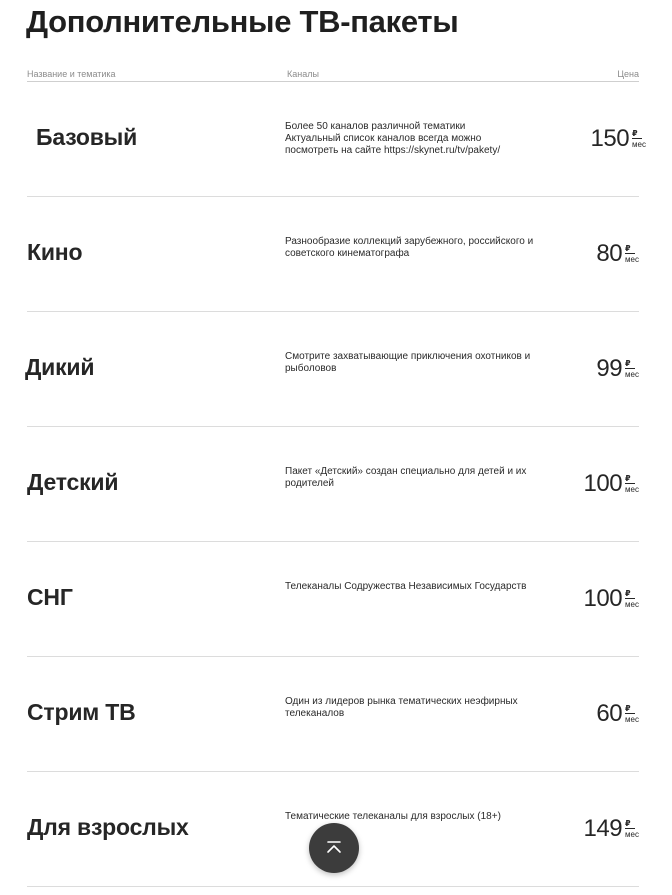 Image resolution: width=672 pixels, height=895 pixels. I want to click on package-name: Стрим ТВ, so click(81, 712).